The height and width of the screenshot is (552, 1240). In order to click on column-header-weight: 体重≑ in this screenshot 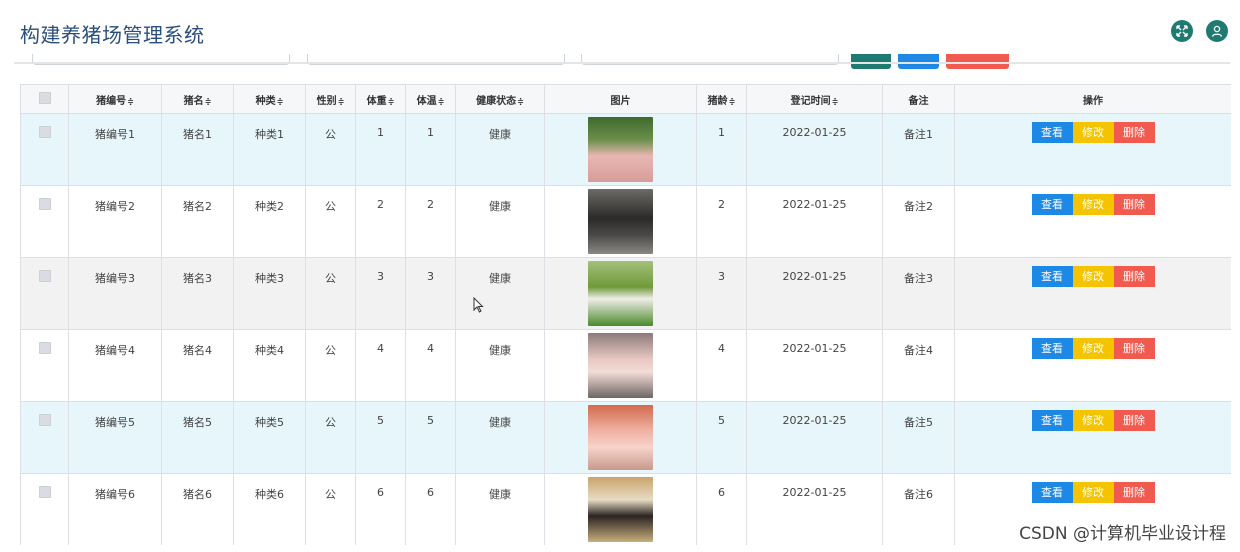, I will do `click(380, 99)`.